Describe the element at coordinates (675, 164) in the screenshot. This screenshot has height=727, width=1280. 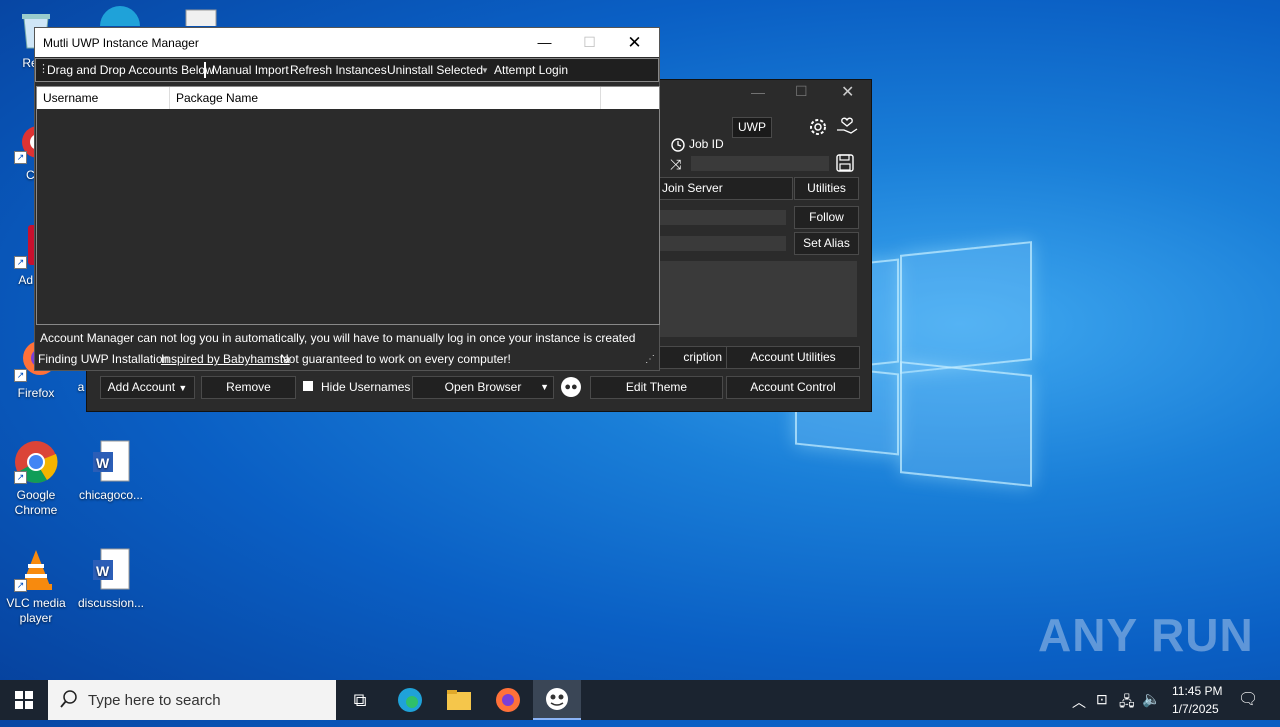
I see `shuffle-icon: ⤨` at that location.